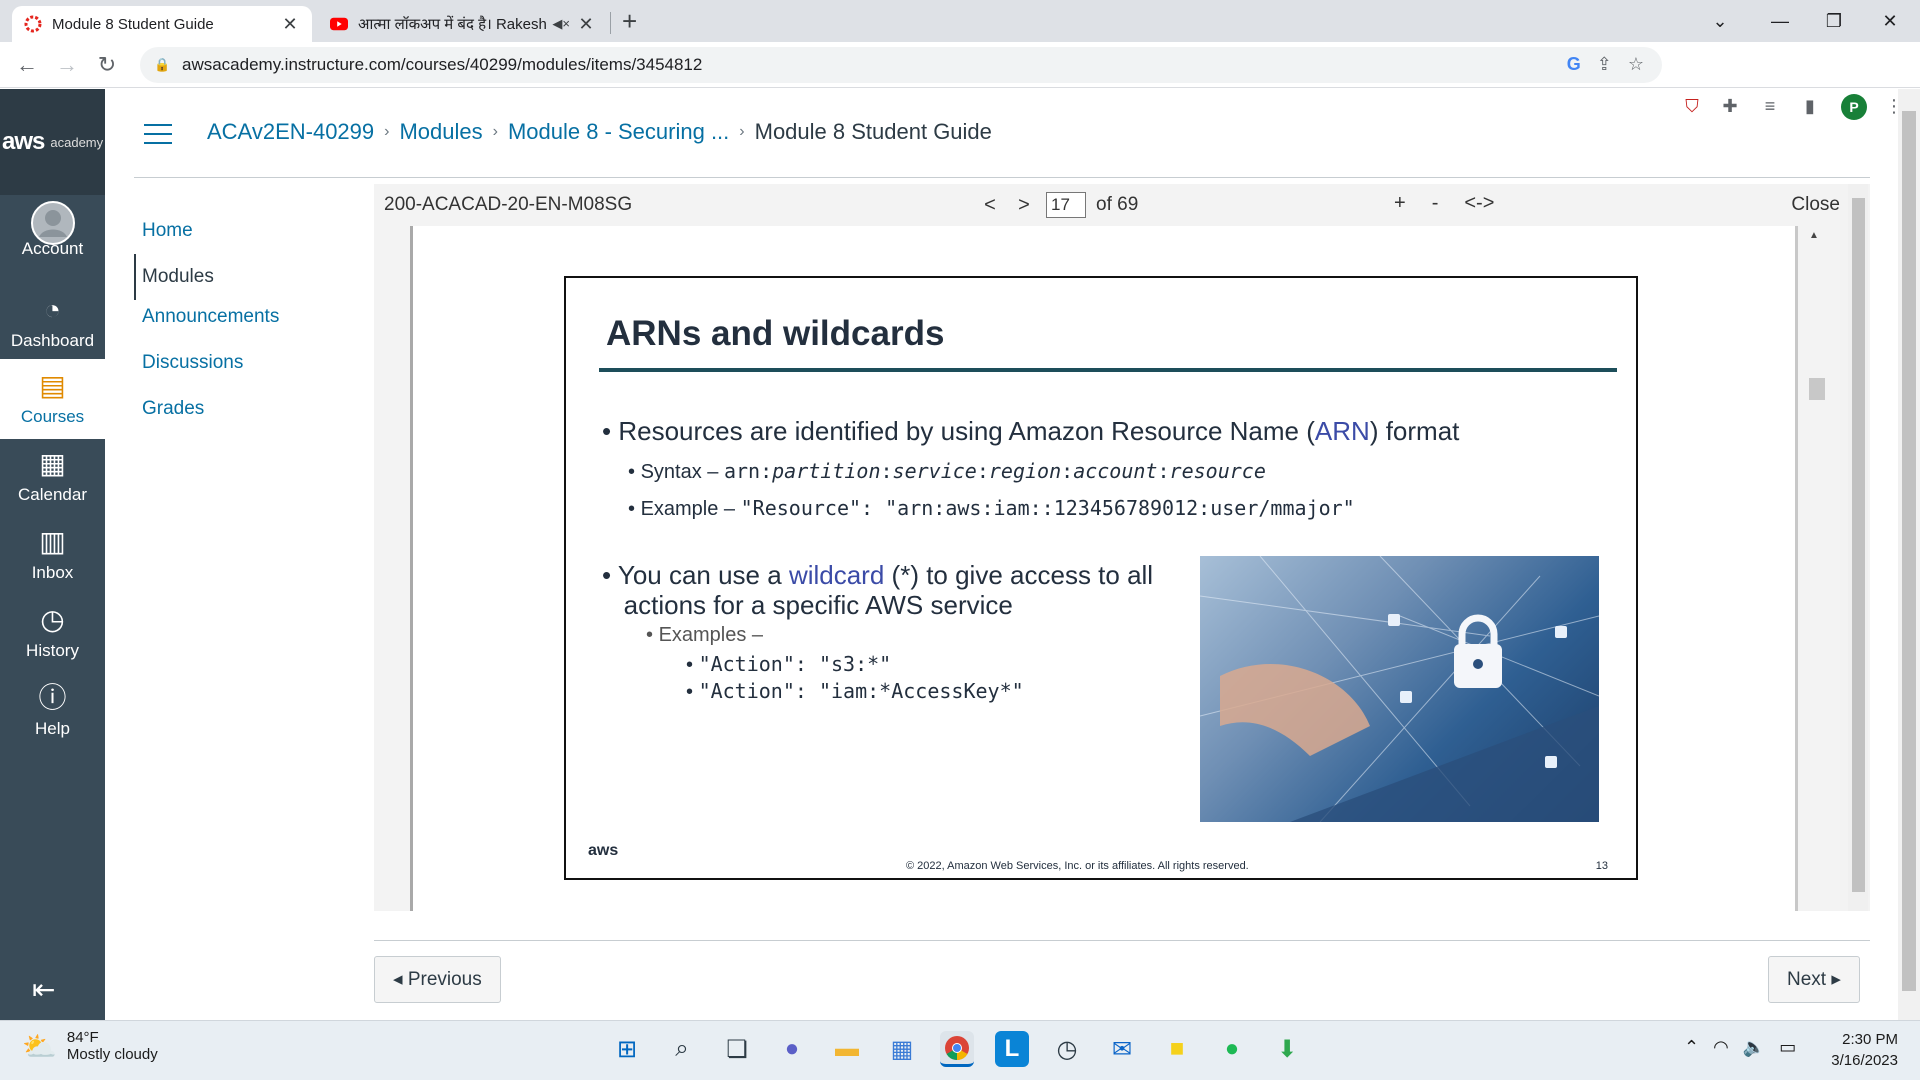  I want to click on aws-footer-logo: aws, so click(603, 850).